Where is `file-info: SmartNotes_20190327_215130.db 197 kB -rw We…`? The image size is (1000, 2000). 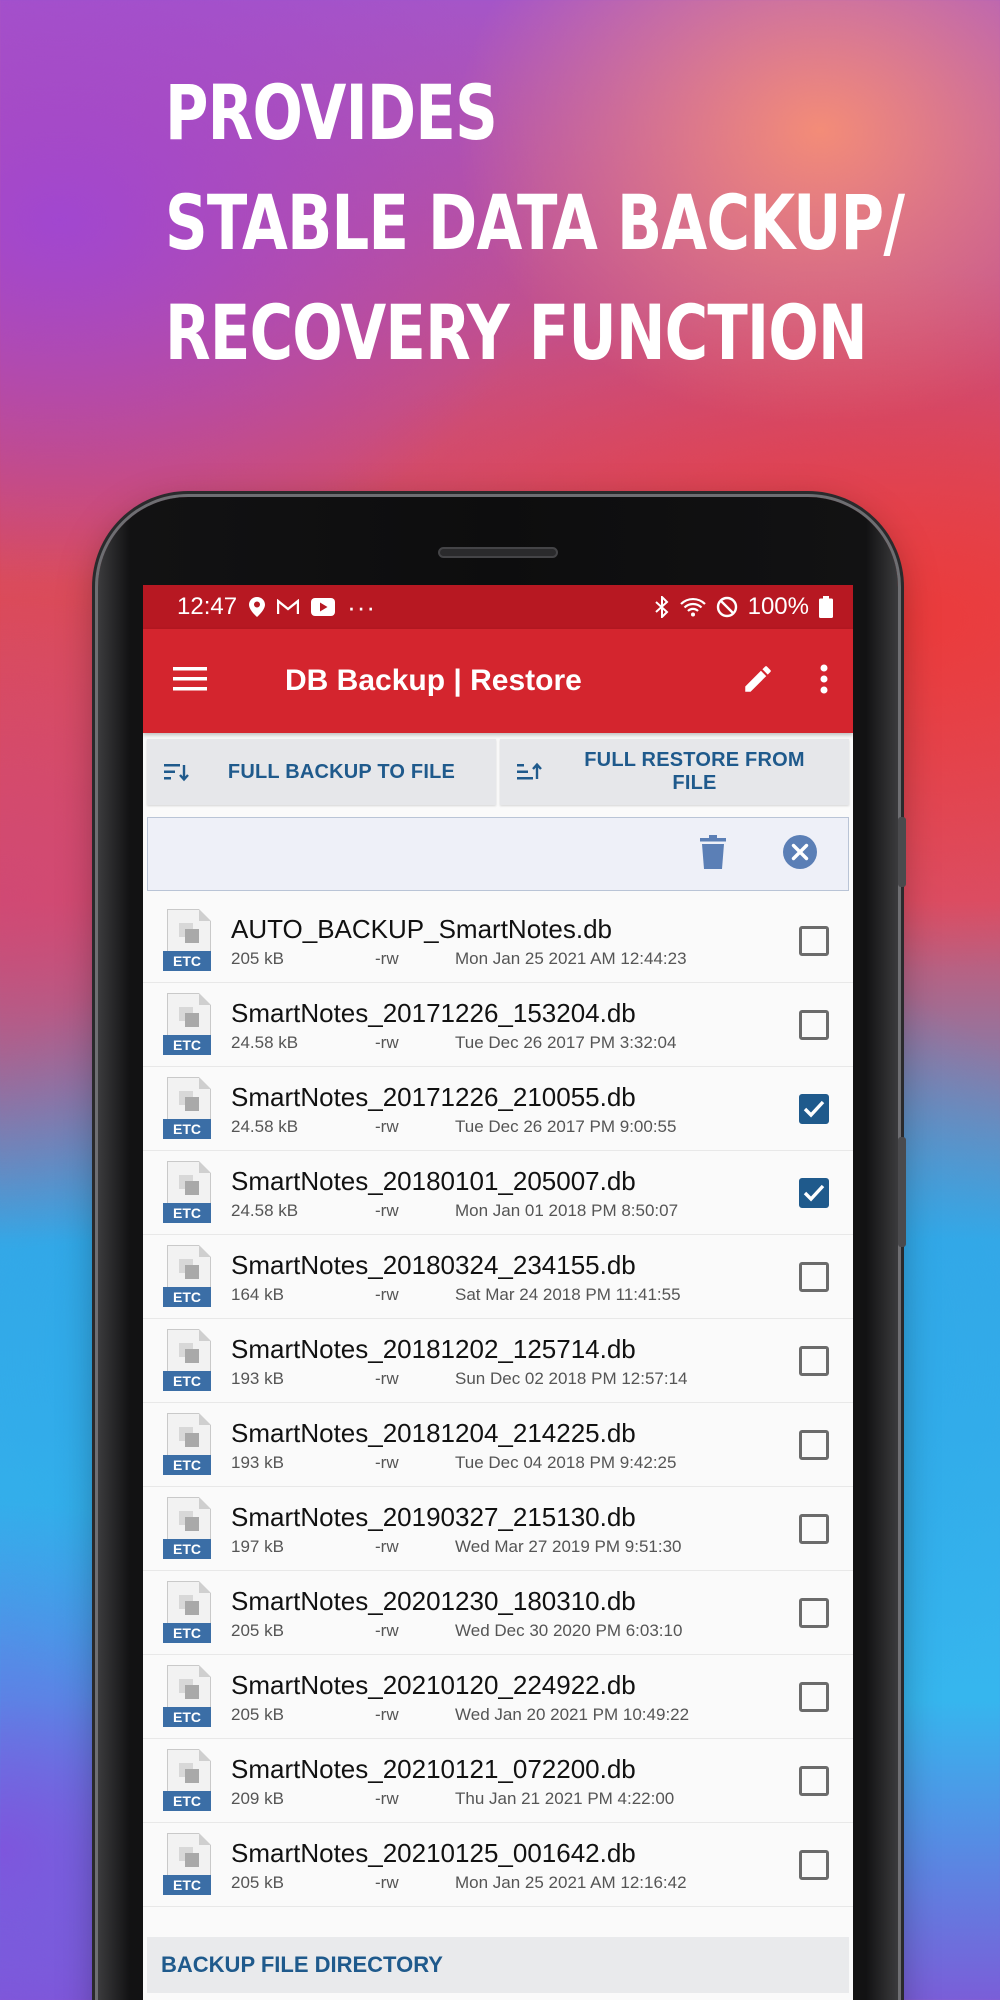 file-info: SmartNotes_20190327_215130.db 197 kB -rw We… is located at coordinates (515, 1529).